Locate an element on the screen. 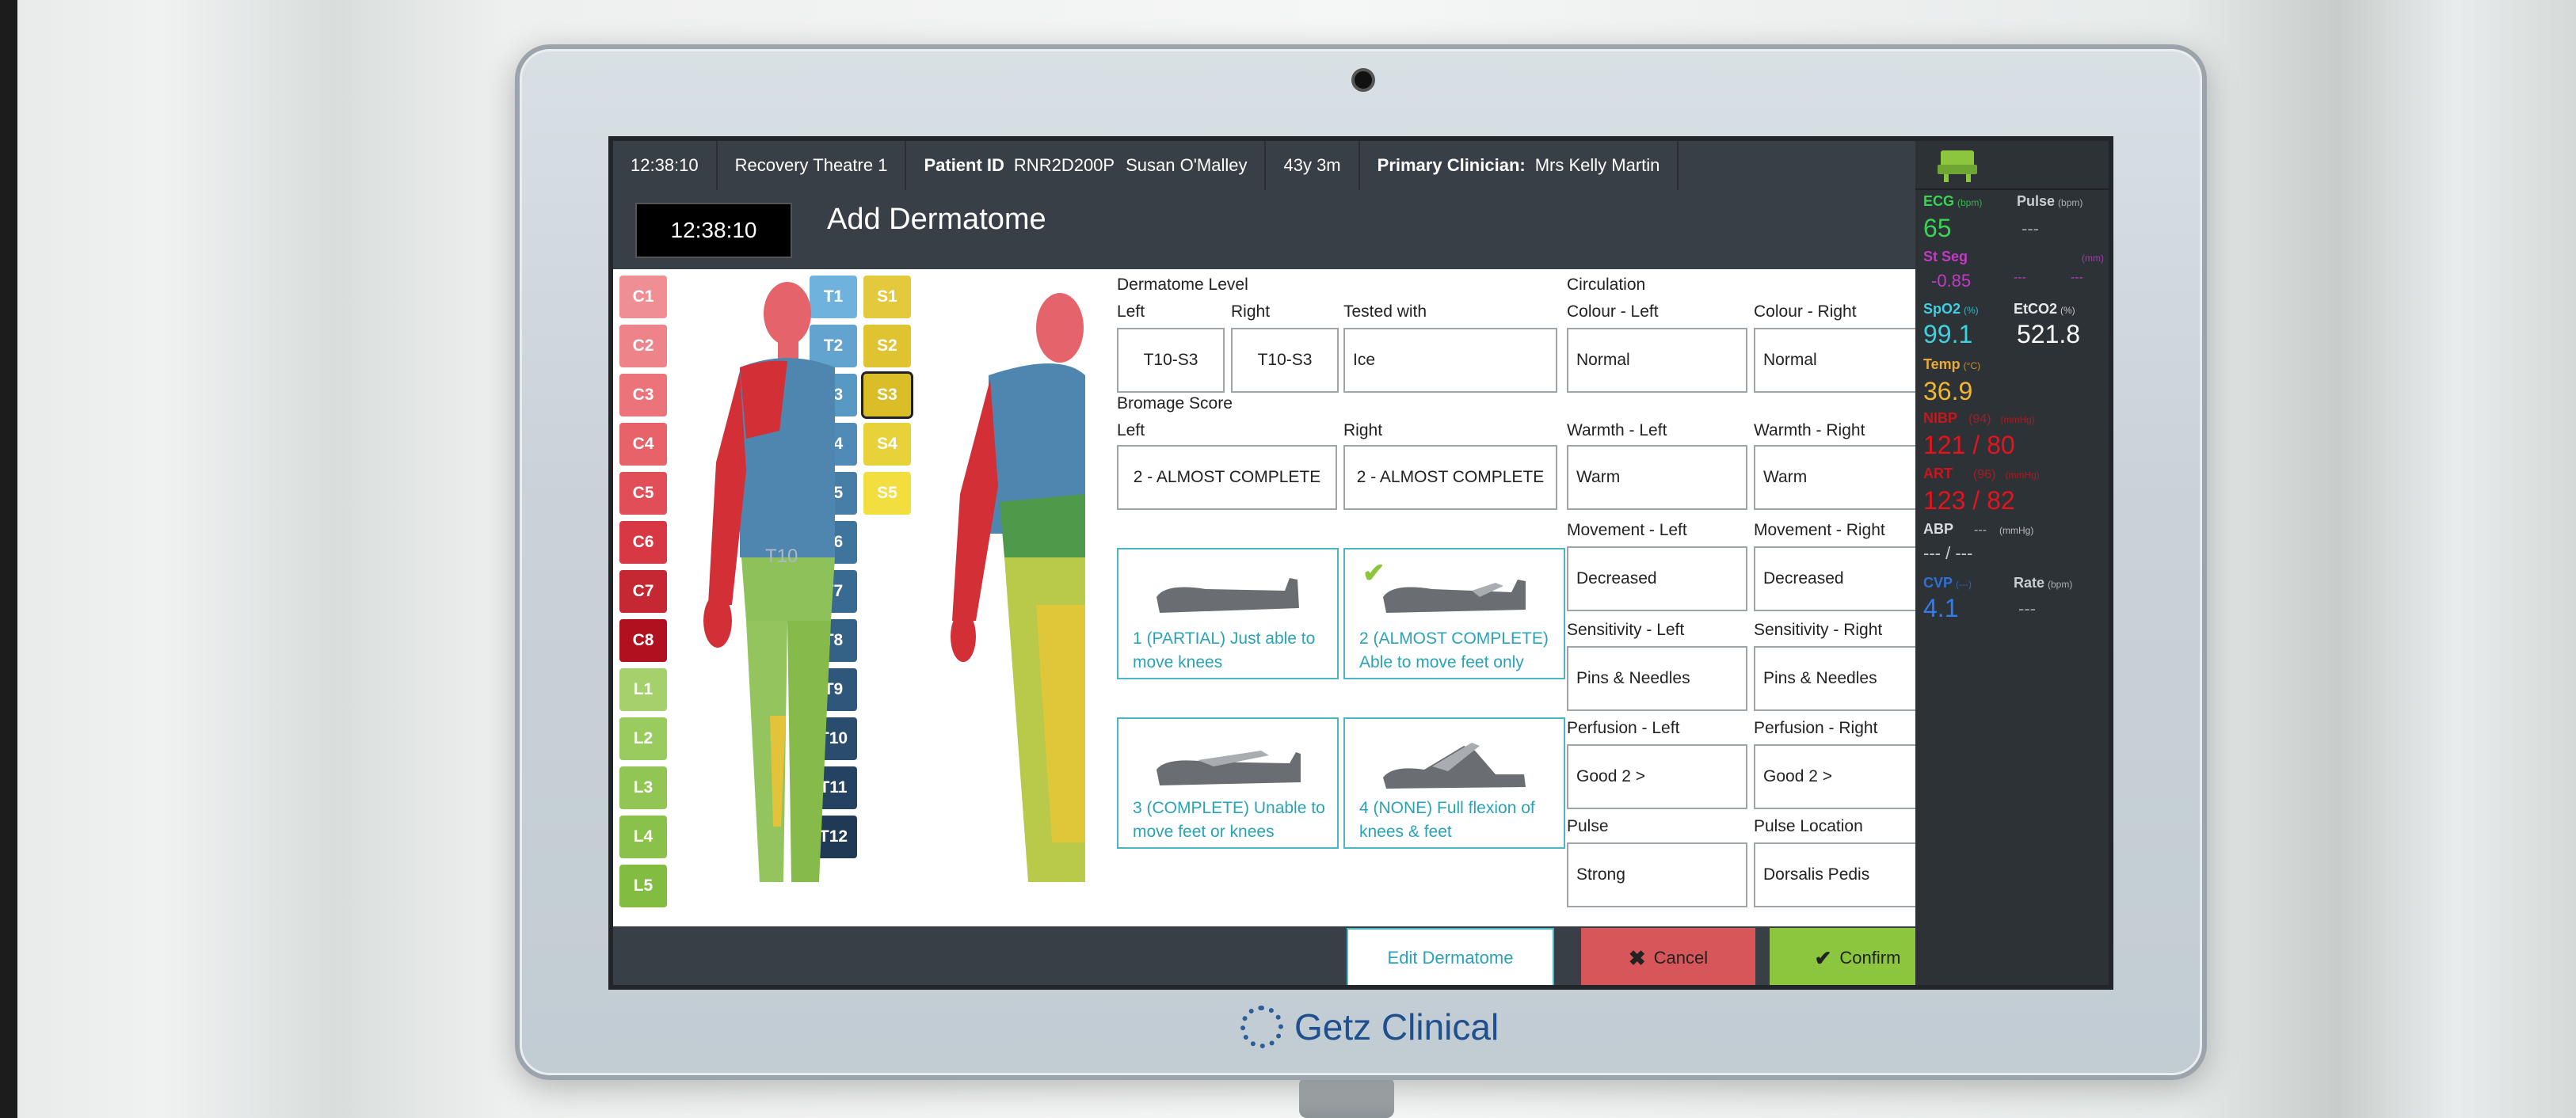 This screenshot has width=2576, height=1118. leg-complete-icon is located at coordinates (1229, 768).